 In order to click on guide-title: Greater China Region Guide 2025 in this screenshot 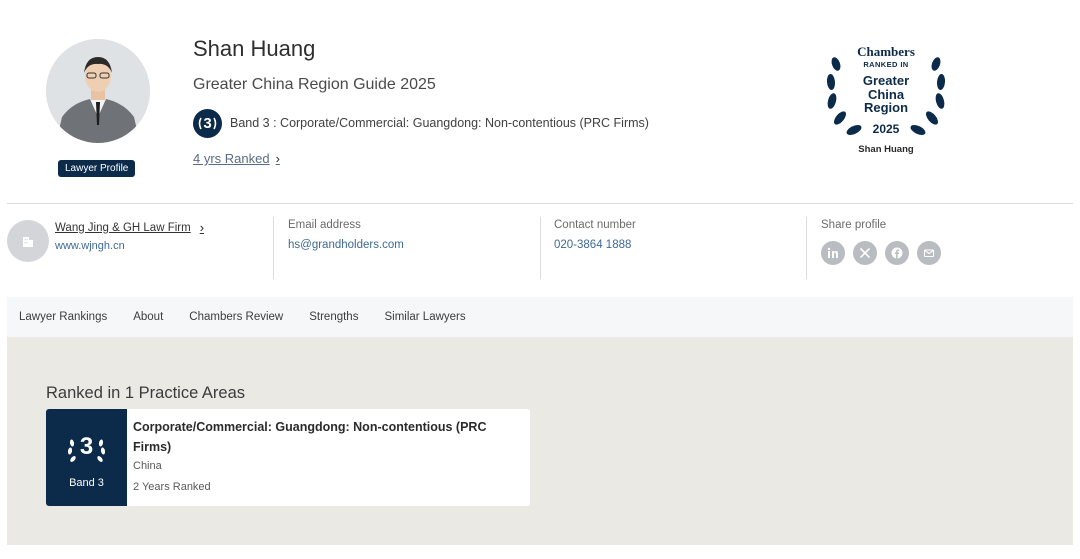, I will do `click(314, 84)`.